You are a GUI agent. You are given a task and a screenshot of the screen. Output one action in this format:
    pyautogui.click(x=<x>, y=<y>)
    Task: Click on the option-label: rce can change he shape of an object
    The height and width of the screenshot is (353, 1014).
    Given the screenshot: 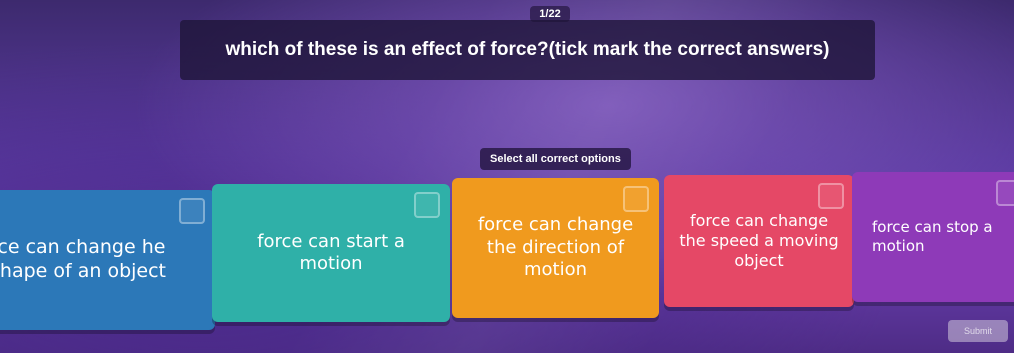 What is the action you would take?
    pyautogui.click(x=83, y=259)
    